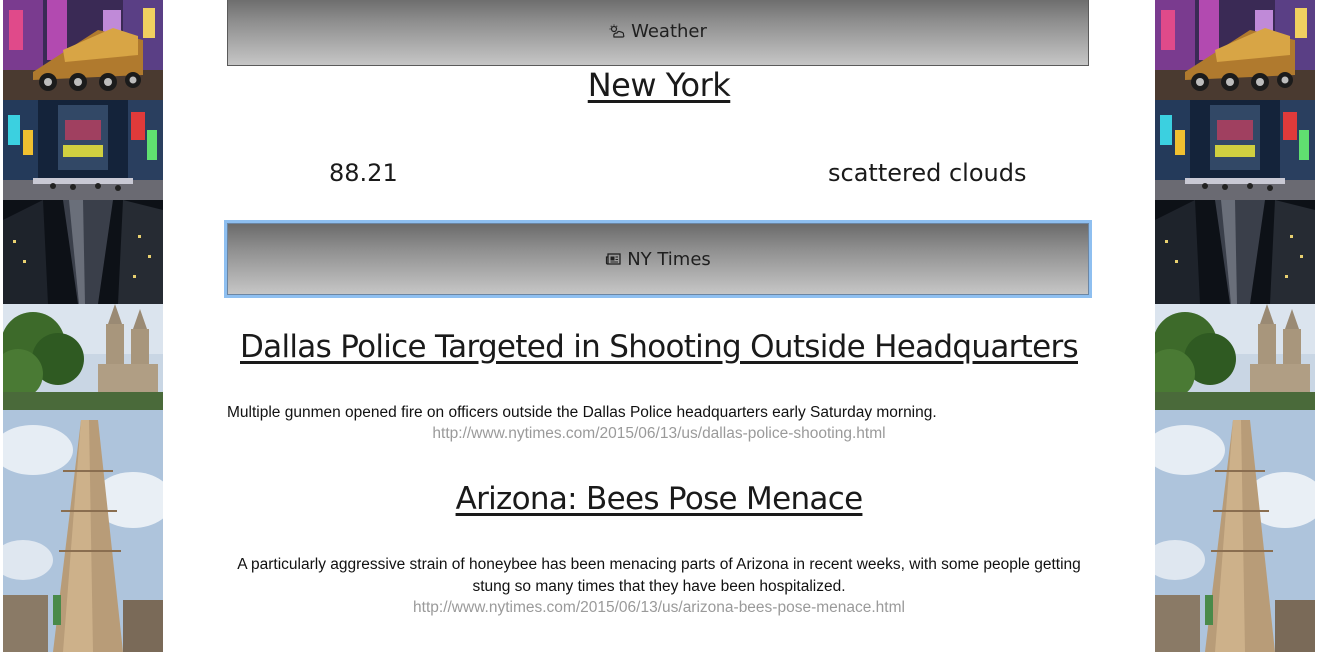 The image size is (1318, 652). I want to click on temperature-value: 88.21, so click(363, 173).